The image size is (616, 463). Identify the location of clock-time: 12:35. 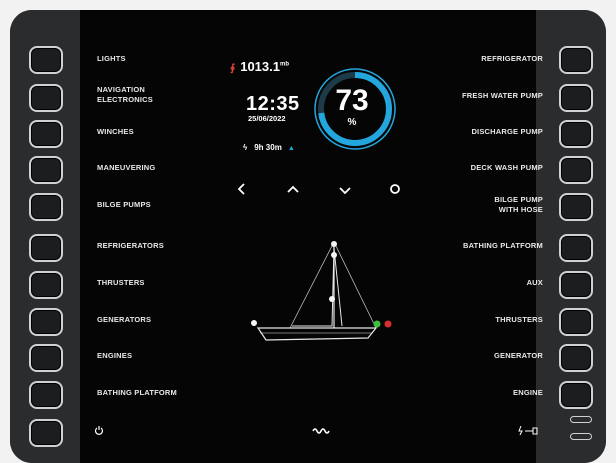
(273, 104).